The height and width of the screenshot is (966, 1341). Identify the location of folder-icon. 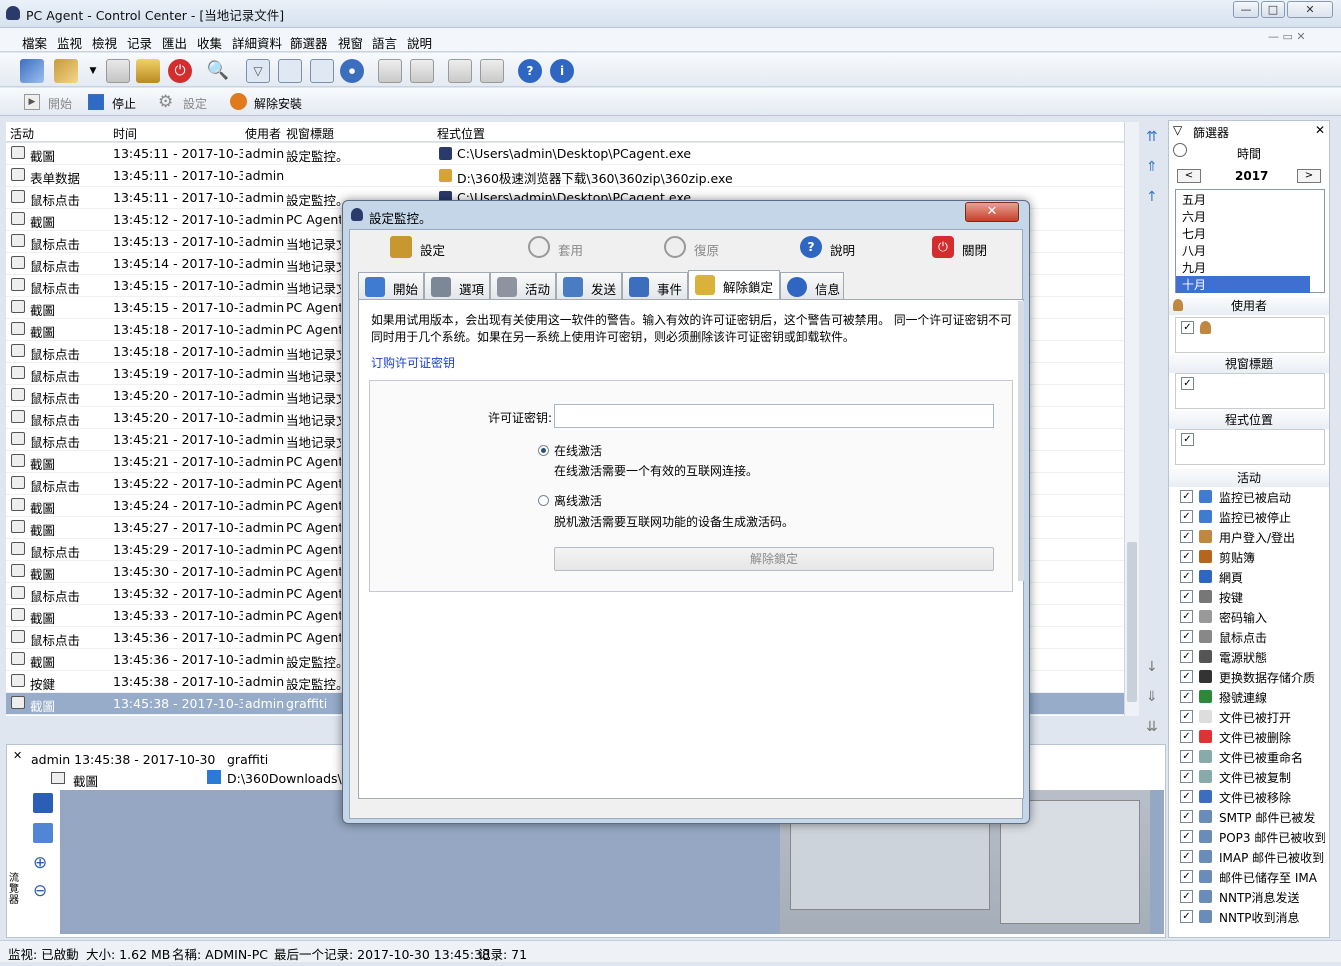
(66, 71).